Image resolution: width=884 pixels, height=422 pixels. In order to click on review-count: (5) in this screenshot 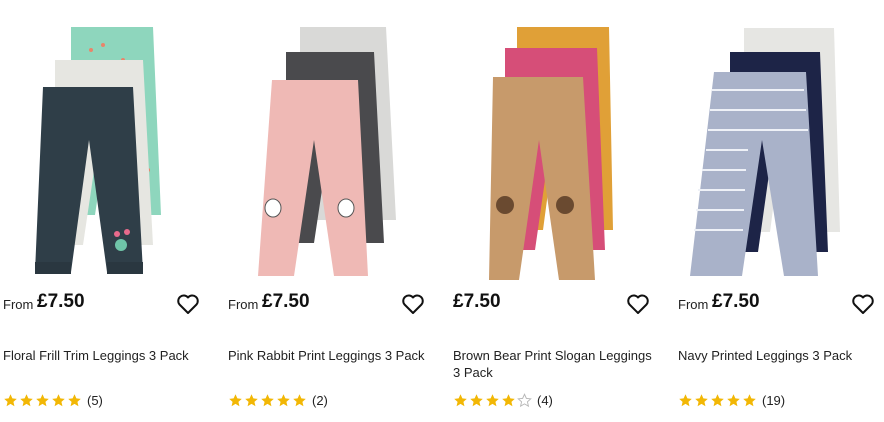, I will do `click(95, 400)`.